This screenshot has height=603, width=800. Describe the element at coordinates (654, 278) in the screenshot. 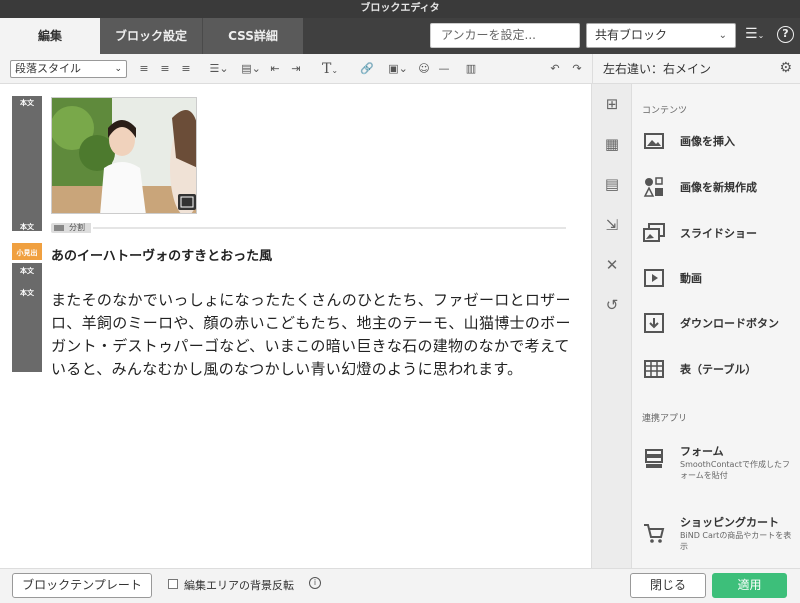

I see `video-icon` at that location.